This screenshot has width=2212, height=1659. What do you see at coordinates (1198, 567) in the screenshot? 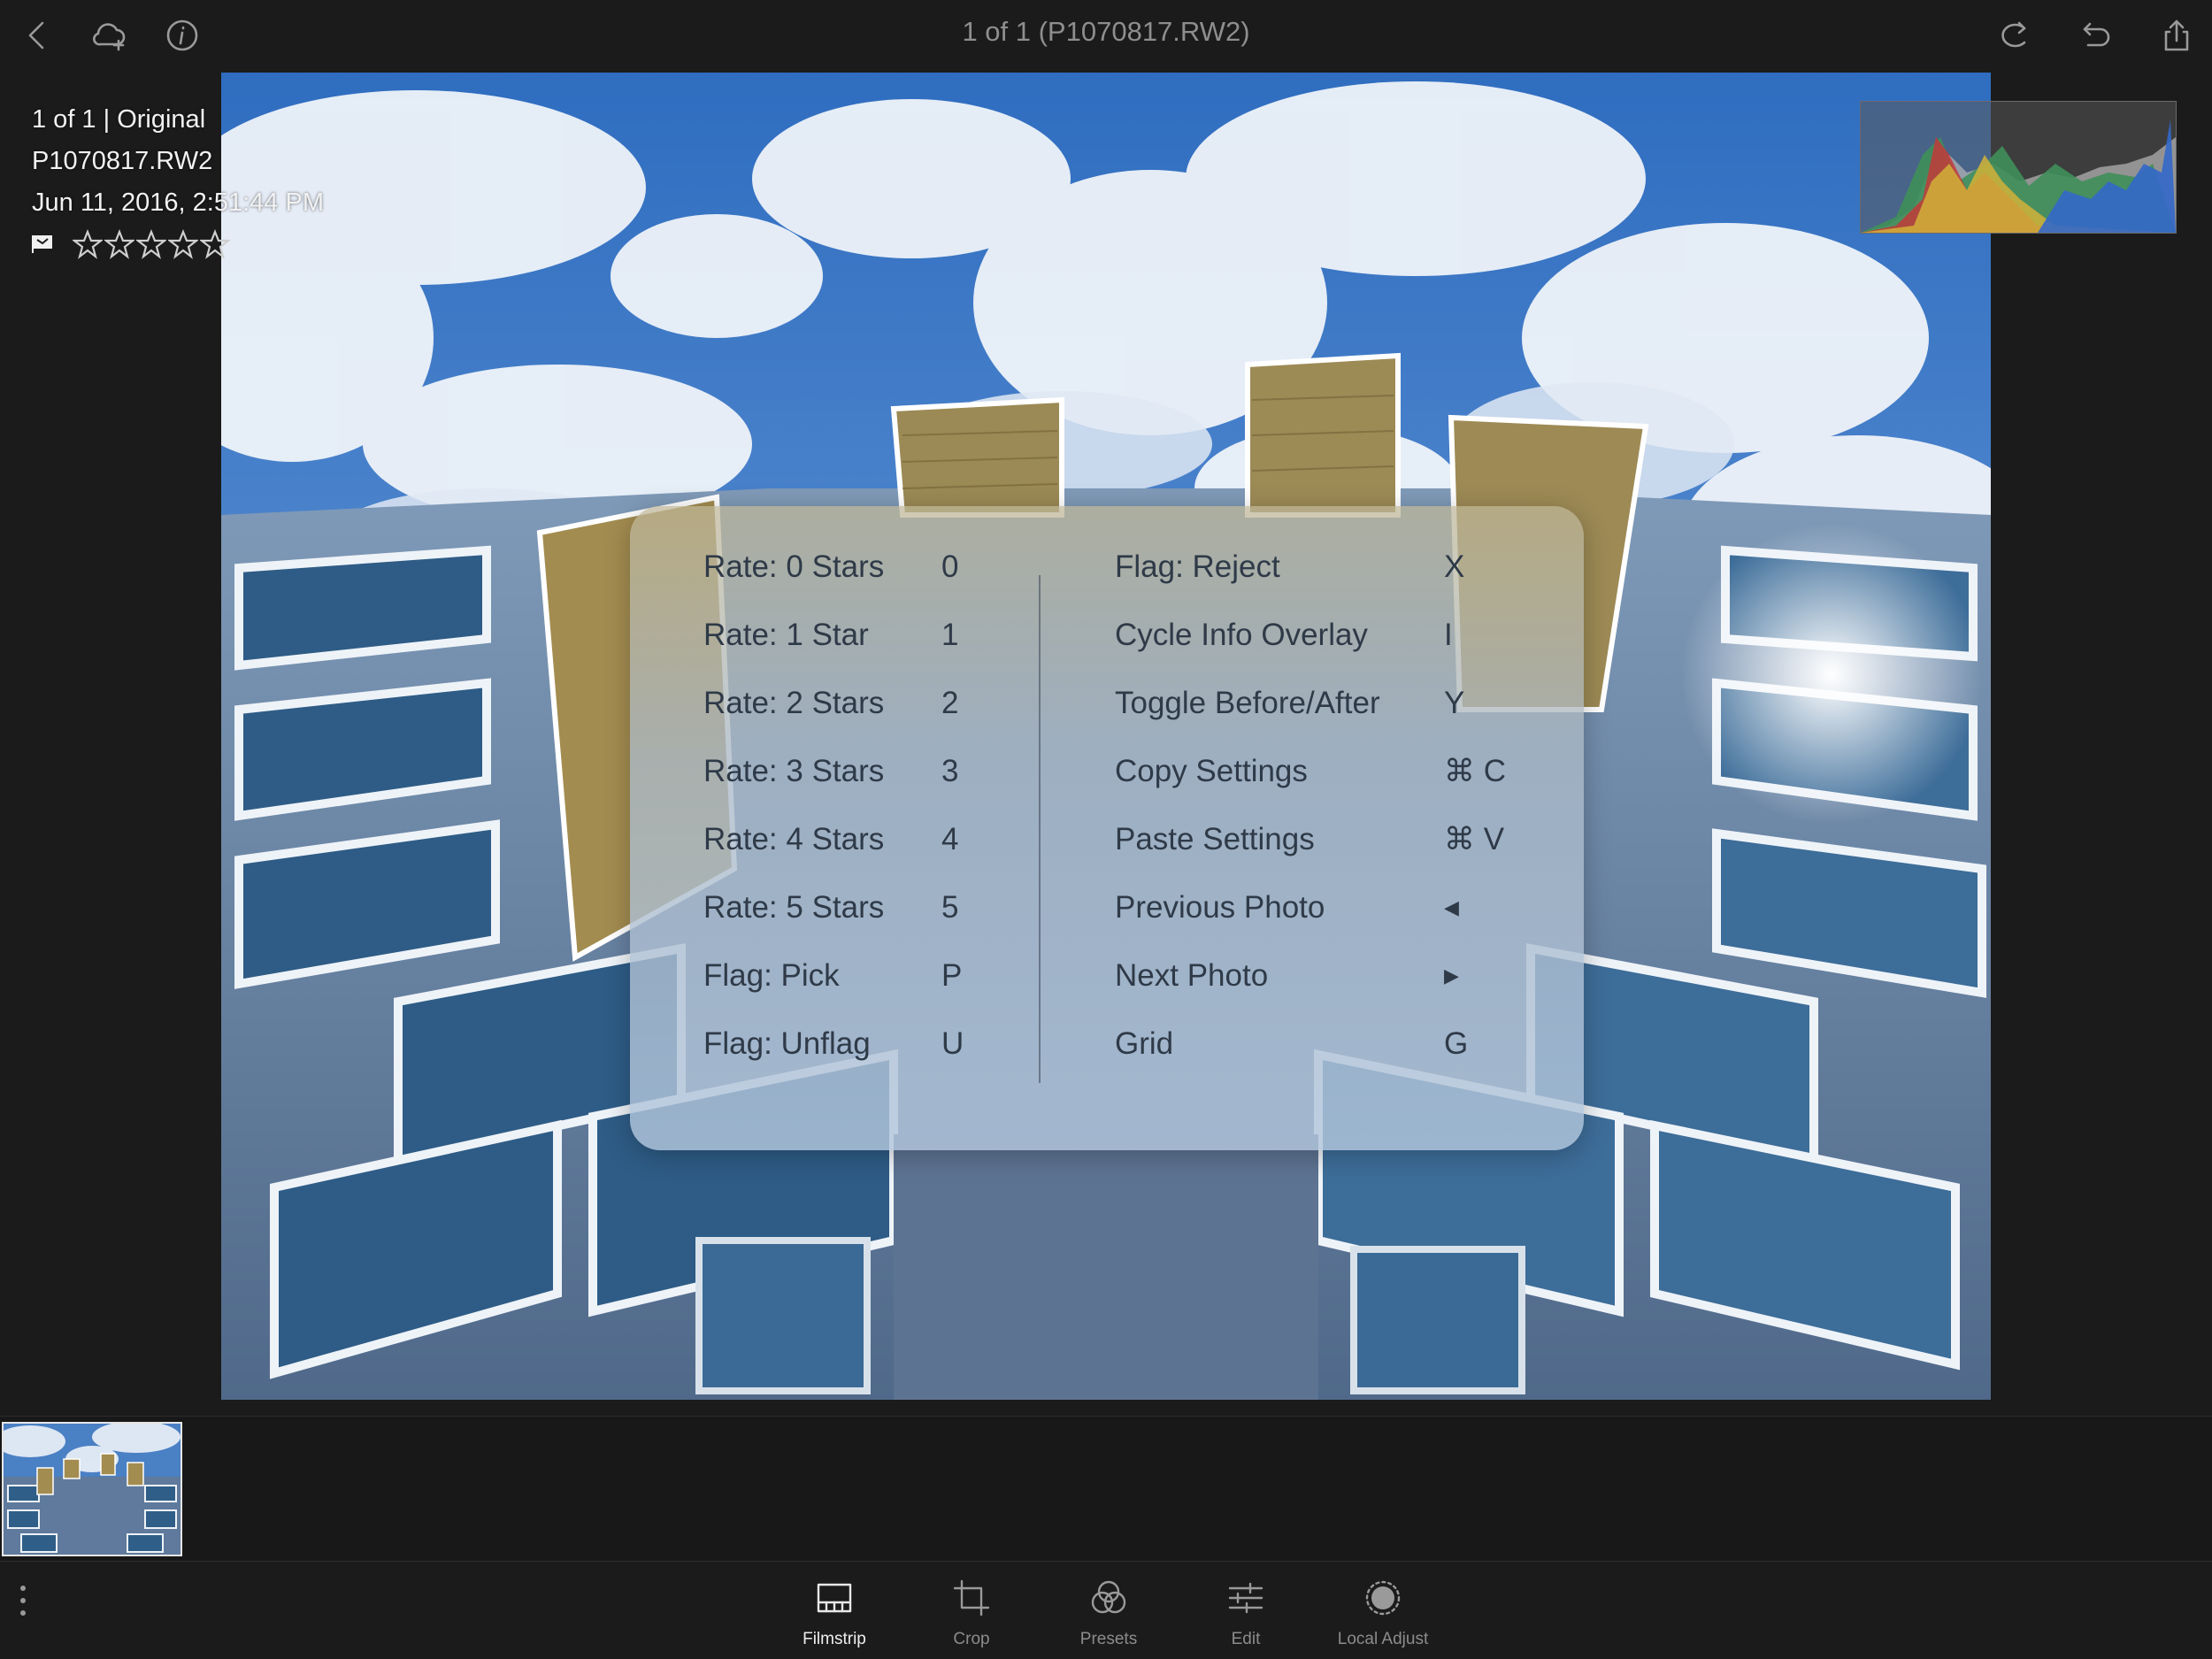
I see `shortcut-label: Flag: Reject` at bounding box center [1198, 567].